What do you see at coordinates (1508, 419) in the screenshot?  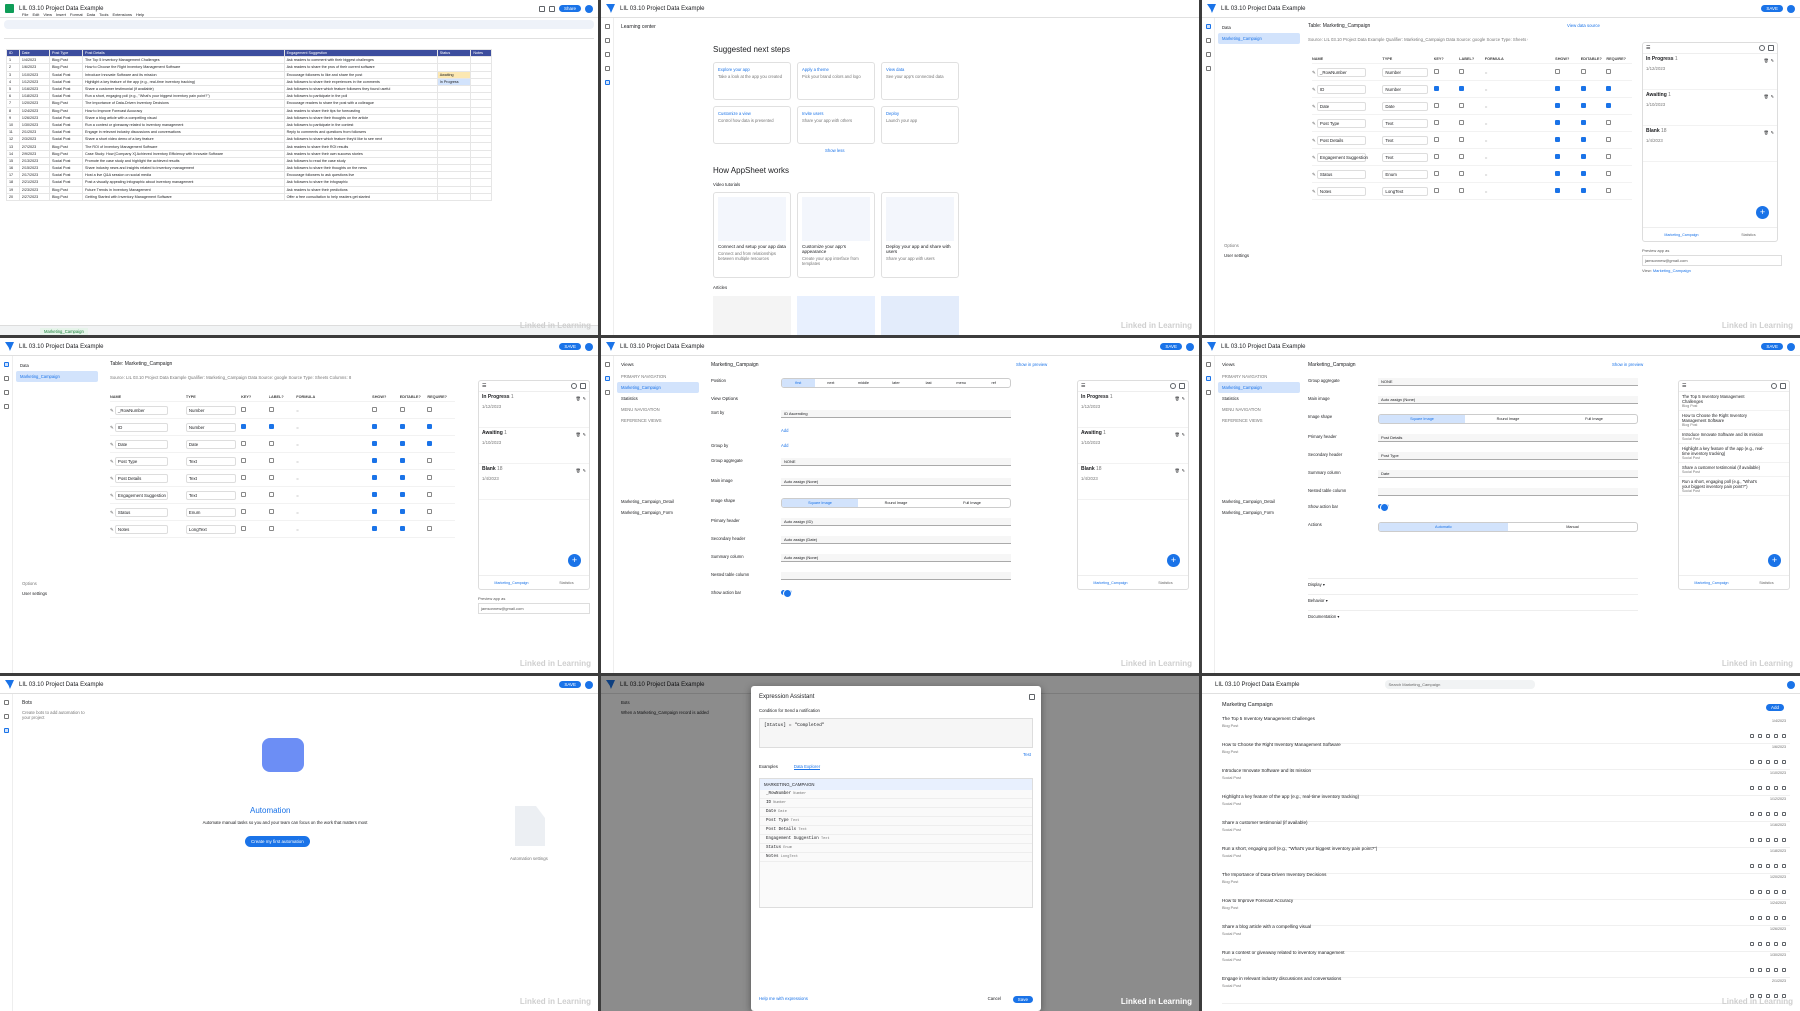 I see `segment-option: Round Image` at bounding box center [1508, 419].